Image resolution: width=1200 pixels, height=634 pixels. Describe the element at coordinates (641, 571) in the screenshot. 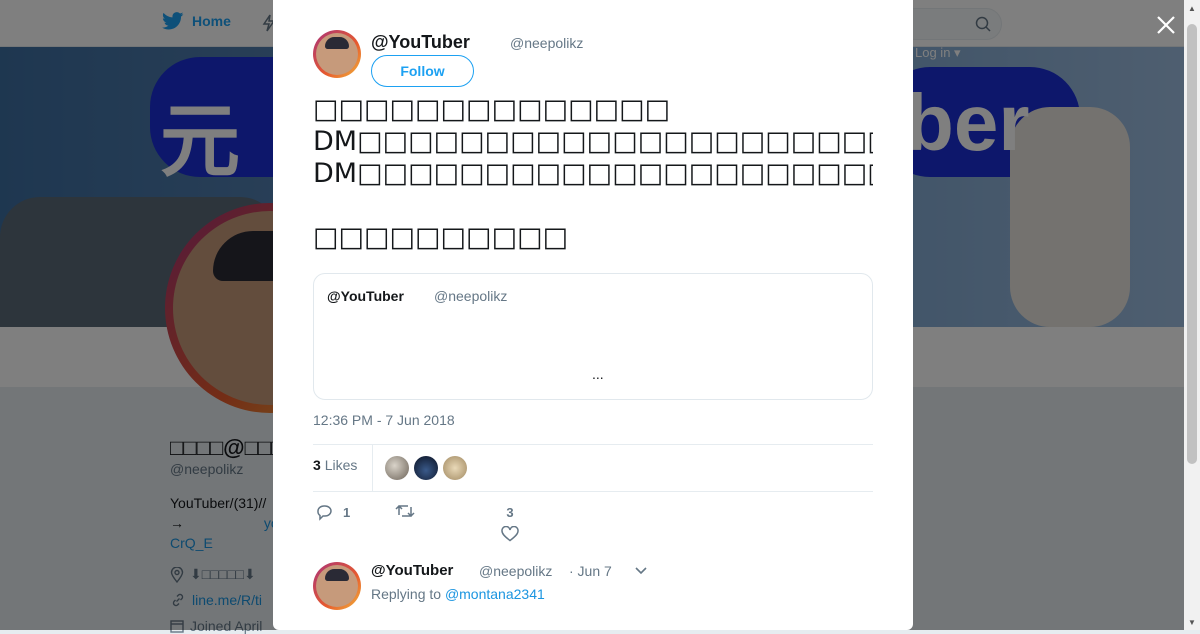

I see `chevron-down-icon` at that location.